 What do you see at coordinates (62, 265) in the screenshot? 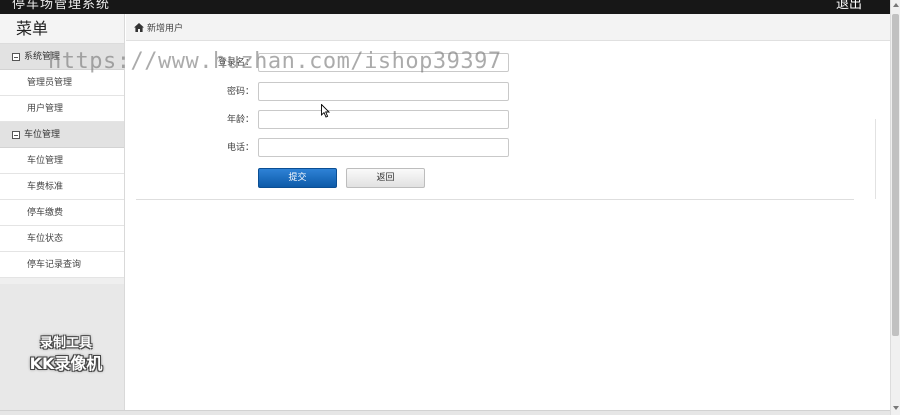
I see `sidebar-item-parking-records: 停车记录查询` at bounding box center [62, 265].